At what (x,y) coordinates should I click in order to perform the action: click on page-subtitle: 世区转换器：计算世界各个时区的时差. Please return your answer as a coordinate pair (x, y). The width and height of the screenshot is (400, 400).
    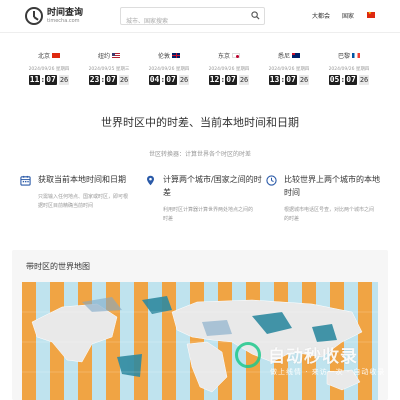
    Looking at the image, I should click on (199, 154).